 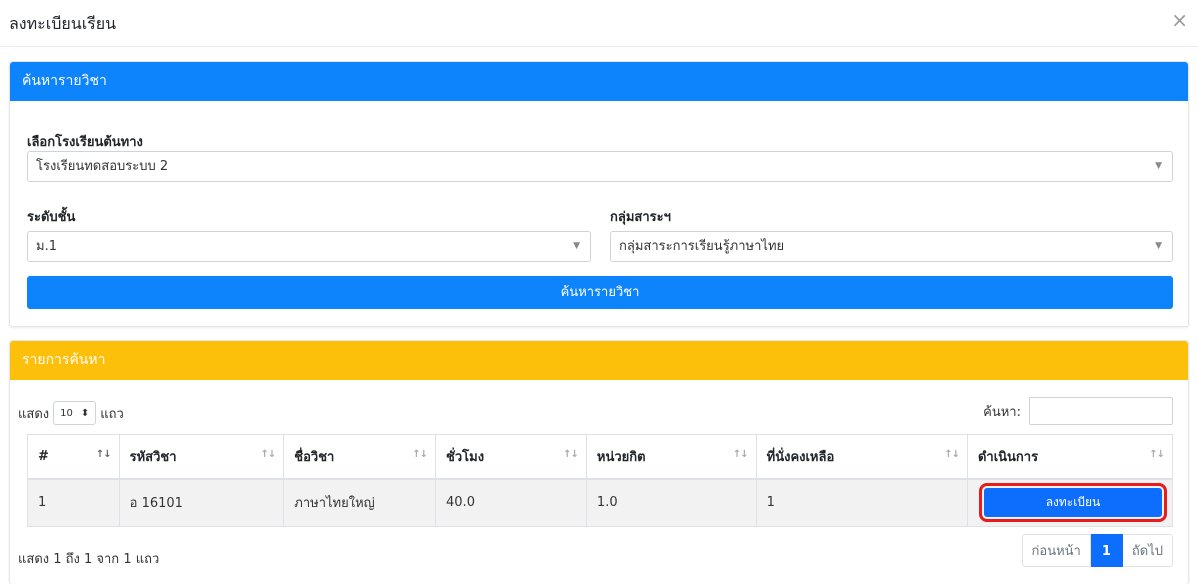 I want to click on close-icon: ×, so click(x=1179, y=20).